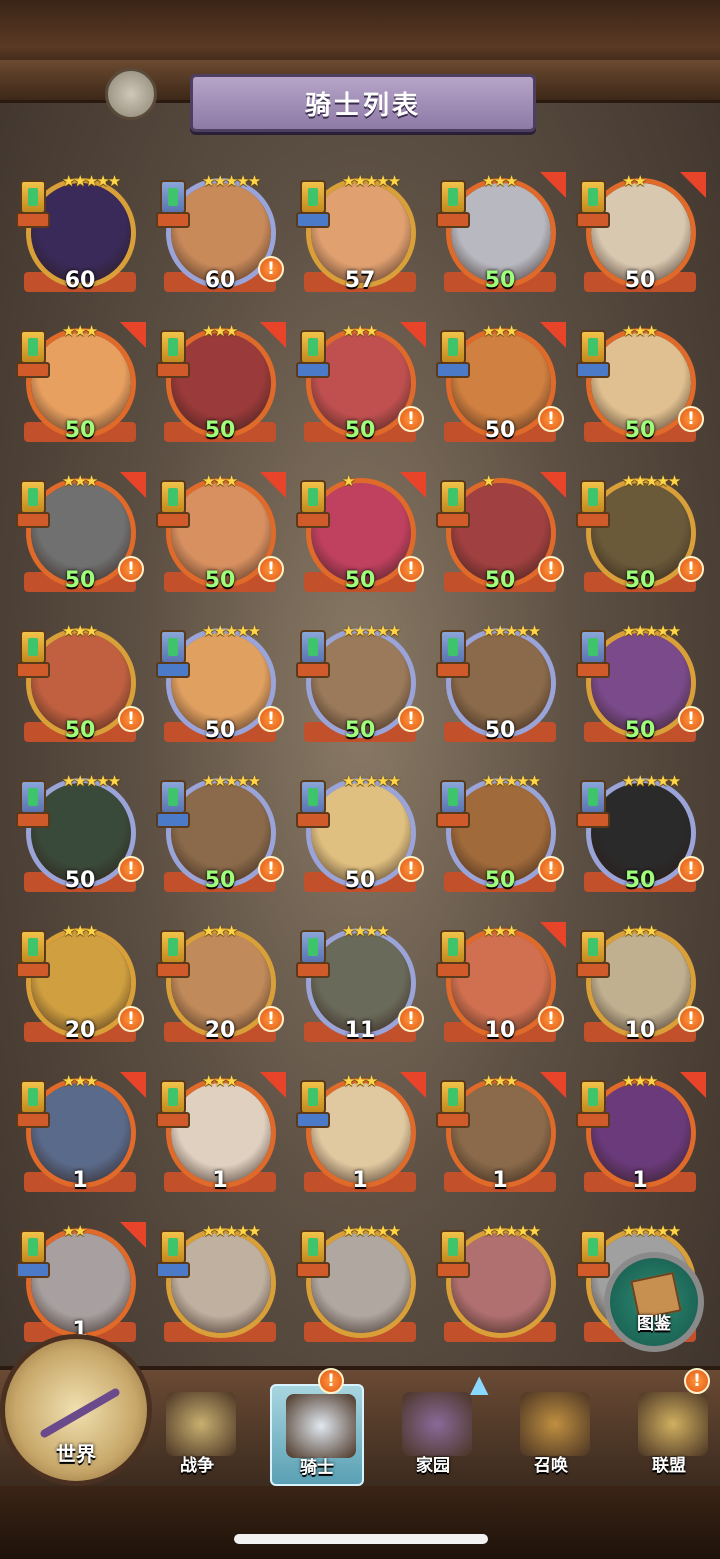 The image size is (720, 1559). I want to click on nav-item-house: 家园, so click(433, 1433).